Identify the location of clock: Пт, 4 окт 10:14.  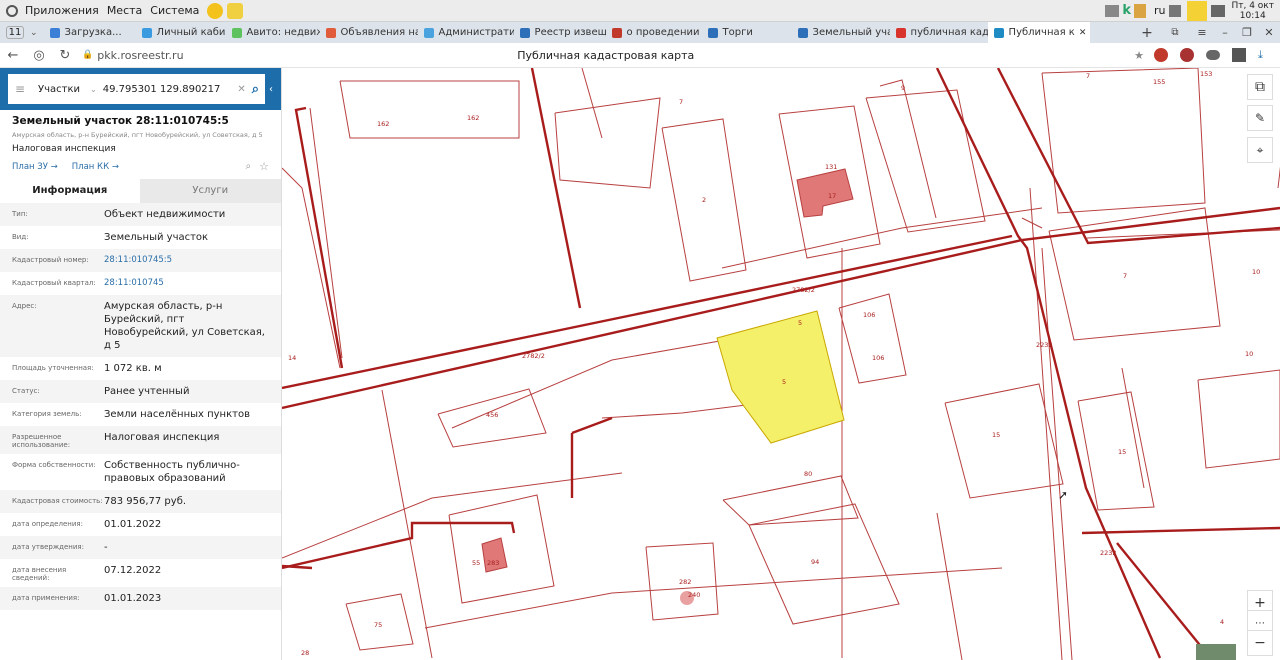
(1252, 11).